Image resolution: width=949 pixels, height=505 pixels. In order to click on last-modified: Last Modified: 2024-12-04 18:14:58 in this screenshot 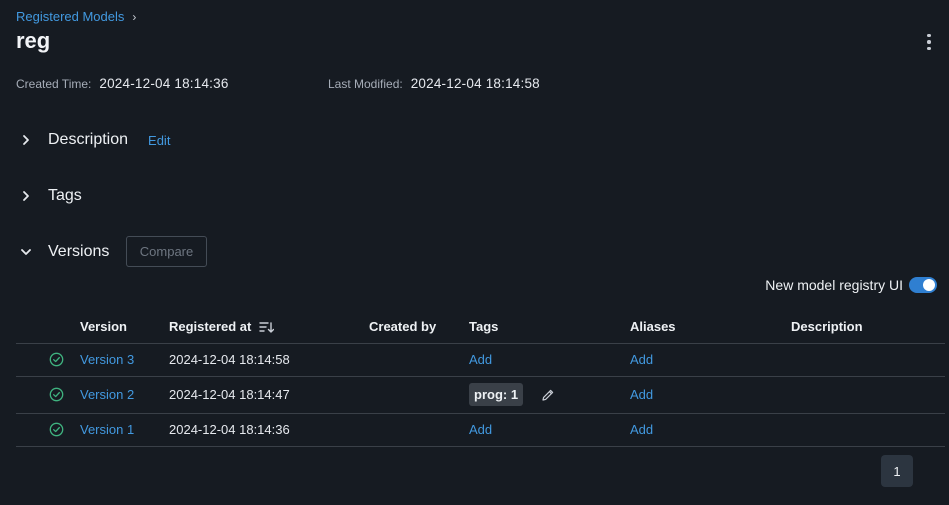, I will do `click(434, 83)`.